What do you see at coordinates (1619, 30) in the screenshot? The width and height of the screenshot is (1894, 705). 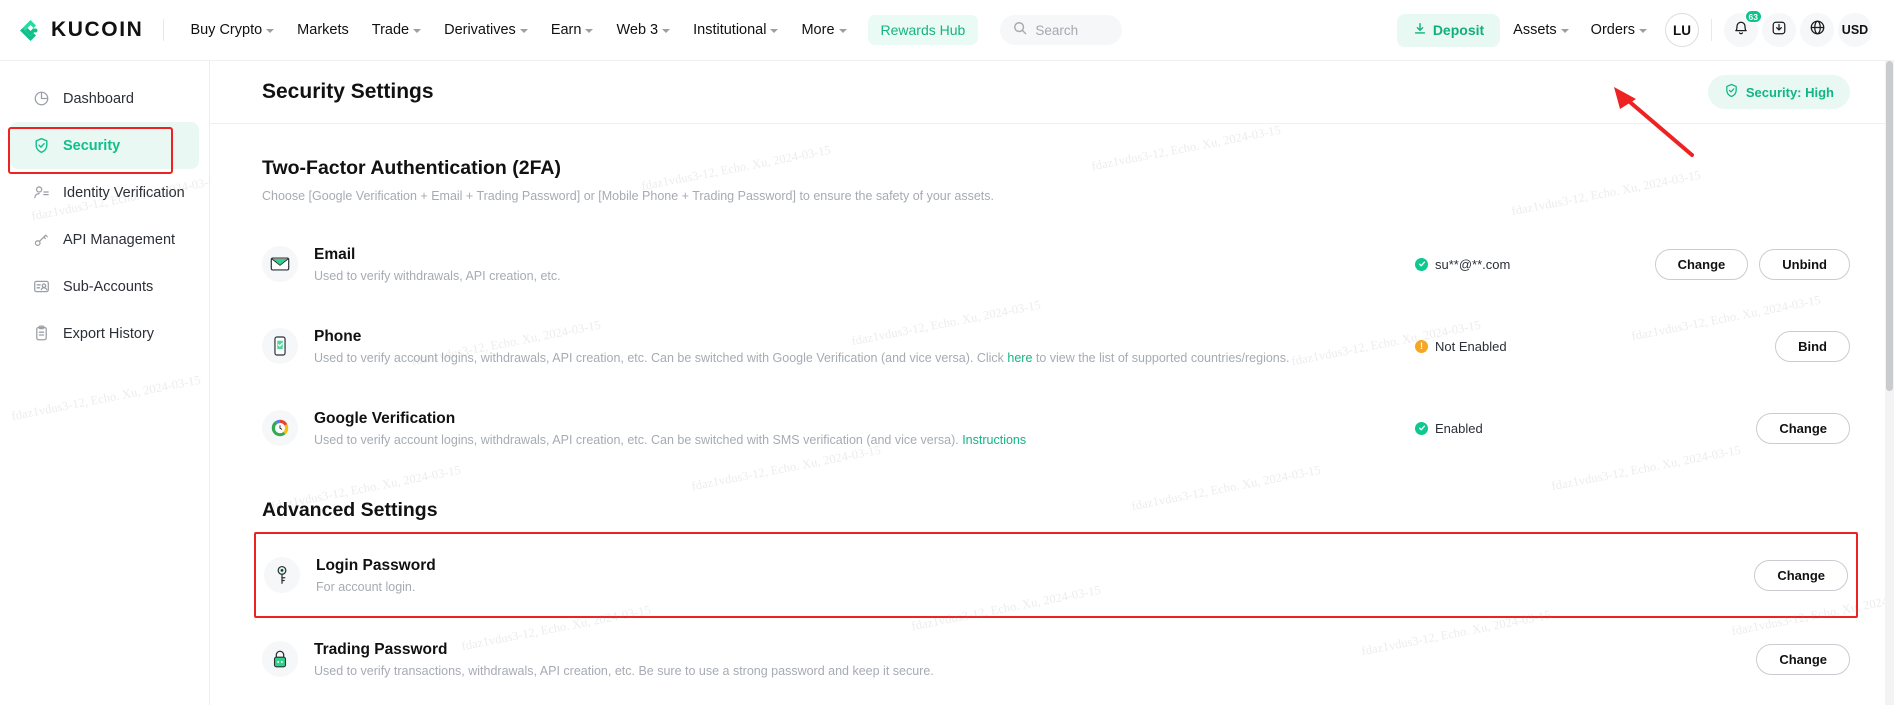 I see `nav-item-orders: Orders` at bounding box center [1619, 30].